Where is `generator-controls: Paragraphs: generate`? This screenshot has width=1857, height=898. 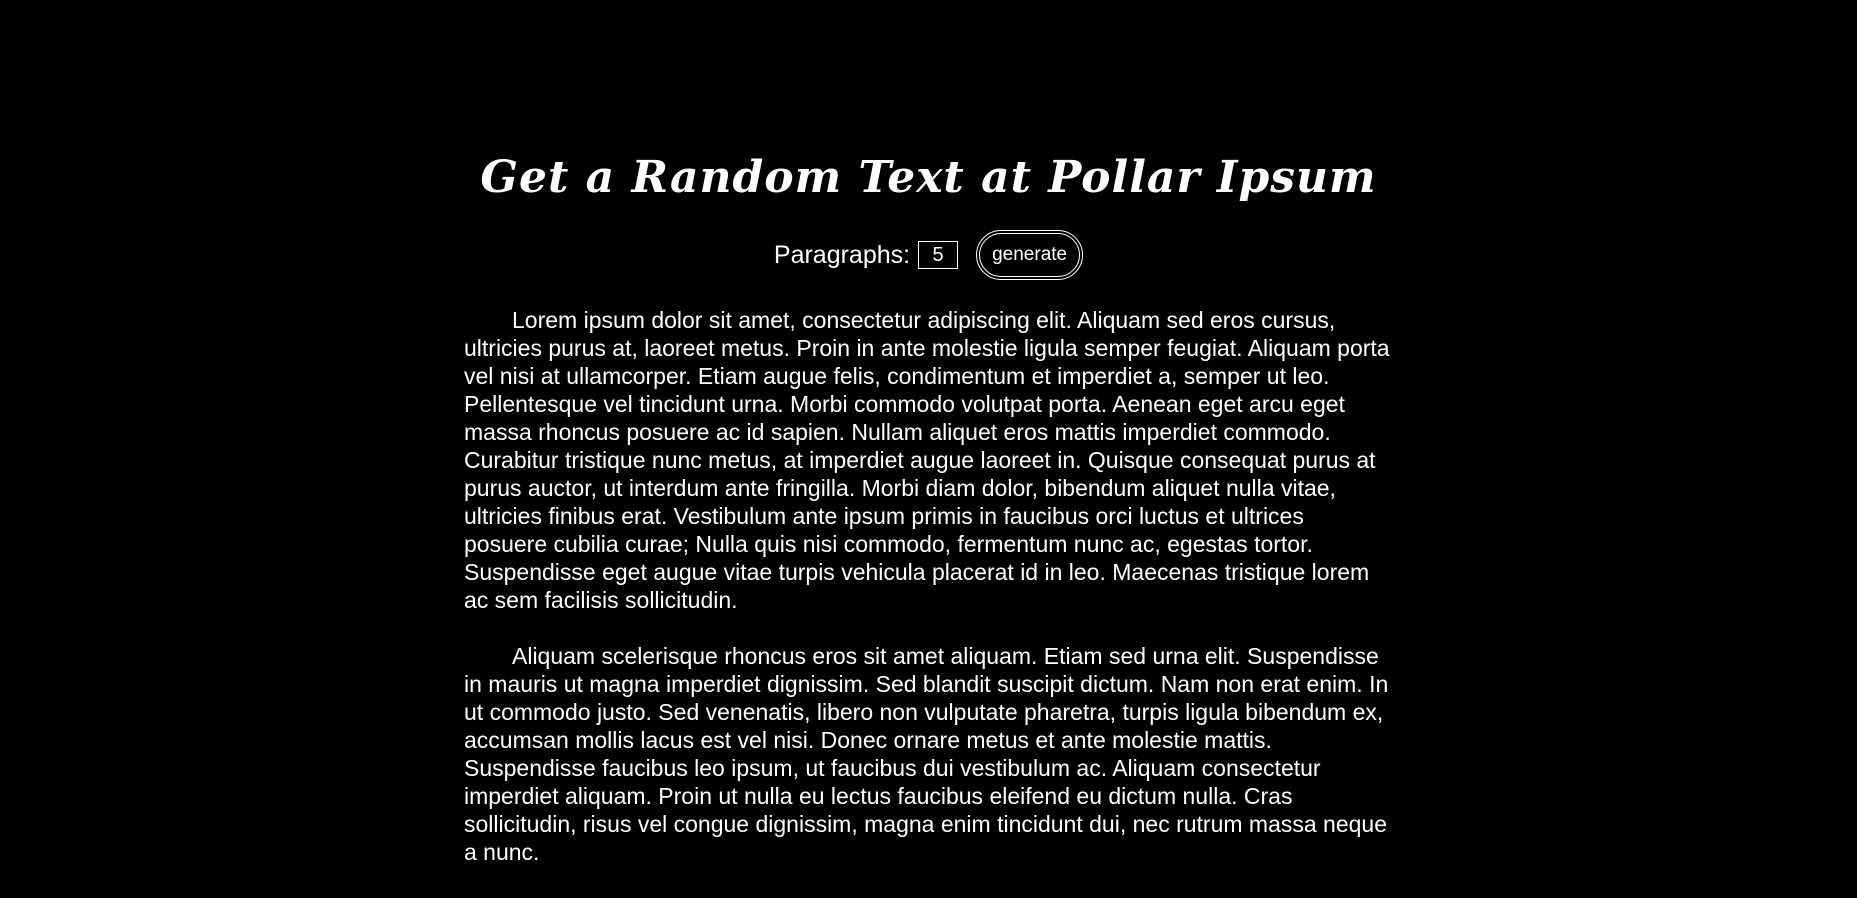 generator-controls: Paragraphs: generate is located at coordinates (928, 255).